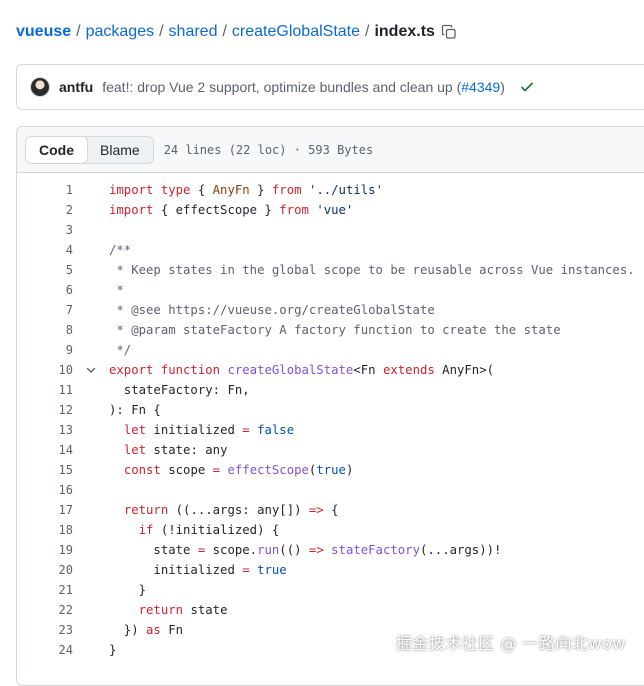  Describe the element at coordinates (231, 210) in the screenshot. I see `code-text: import { effectScope } from 'vue'` at that location.